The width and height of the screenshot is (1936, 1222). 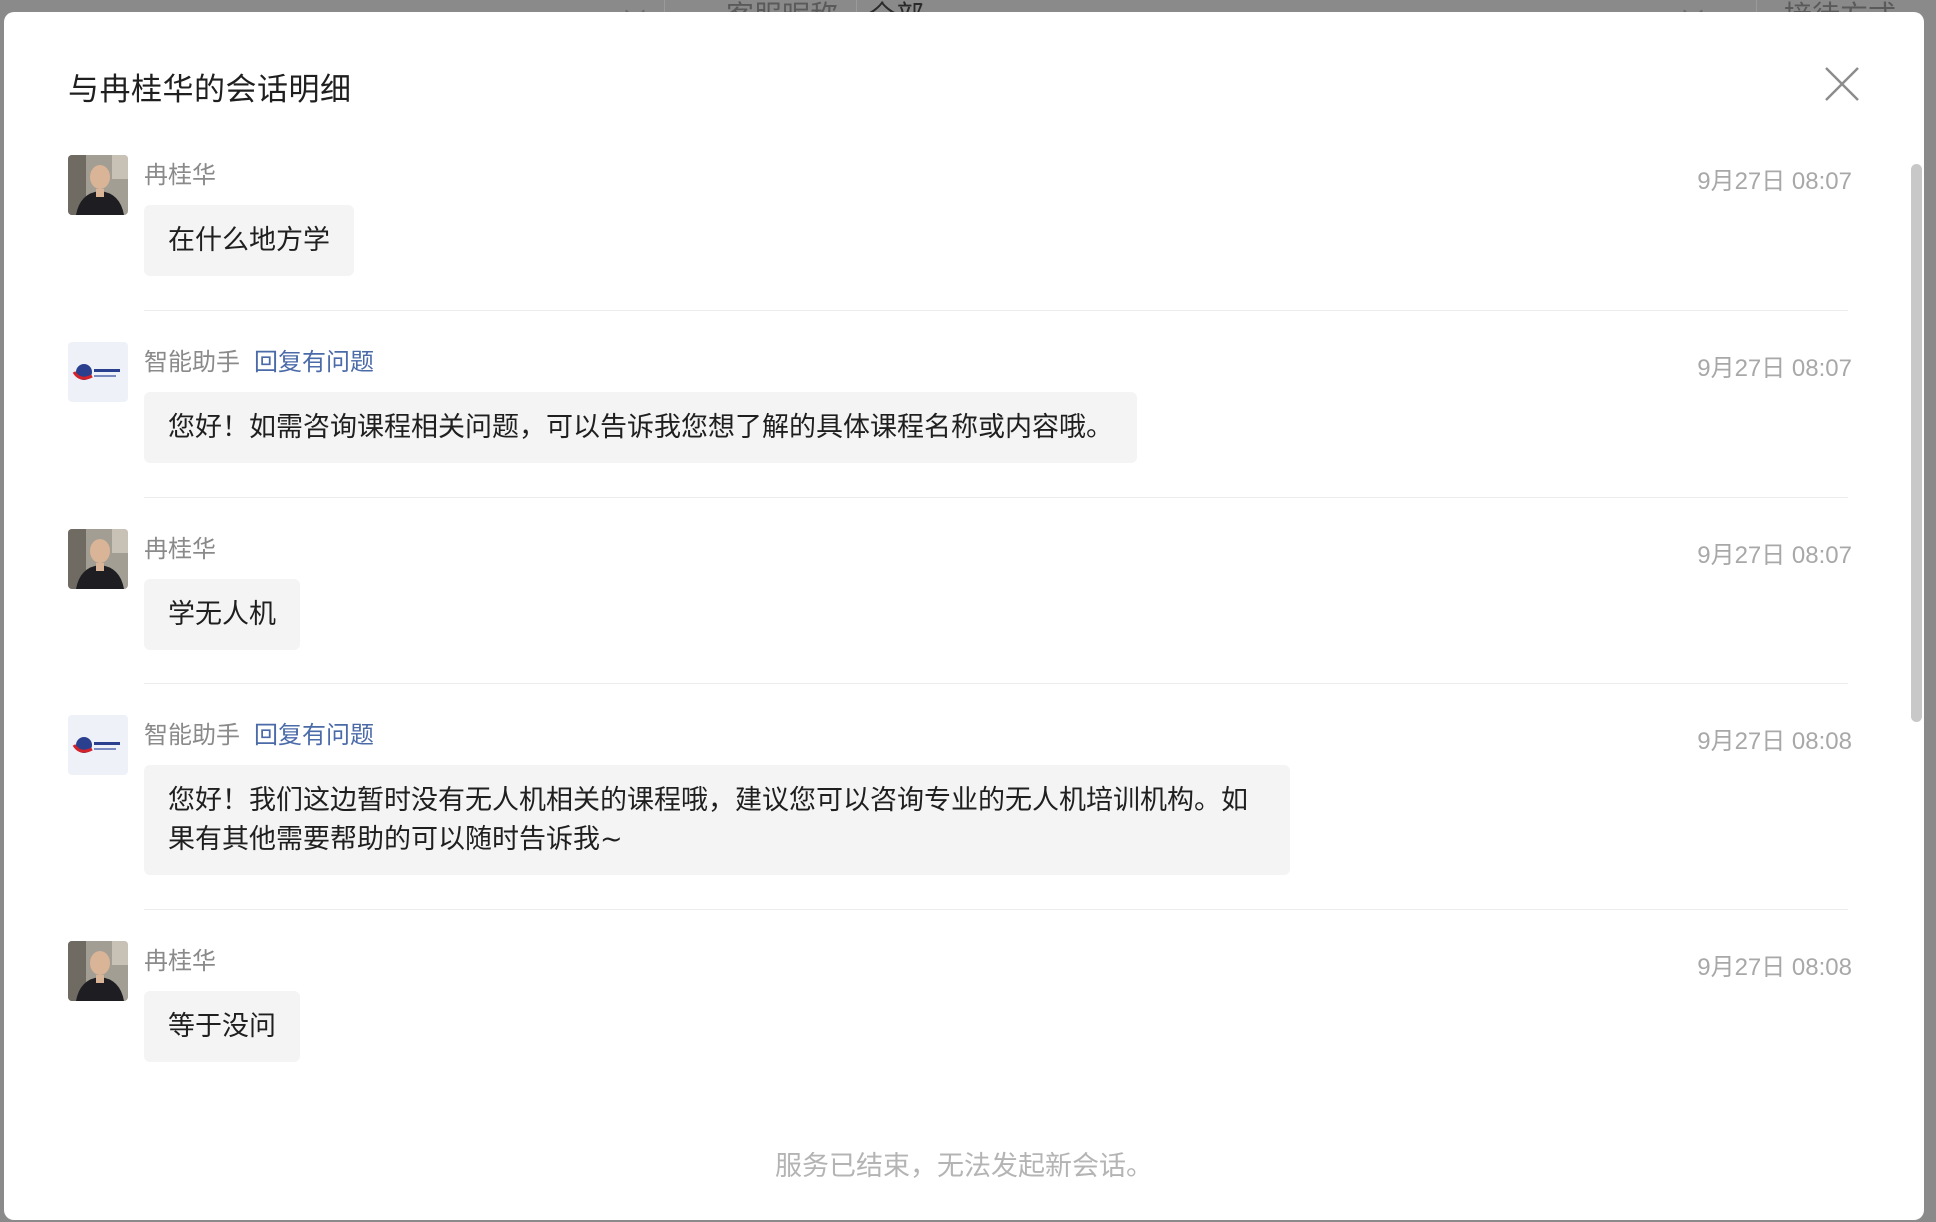 I want to click on message-bubble: 等于没问, so click(x=222, y=1026).